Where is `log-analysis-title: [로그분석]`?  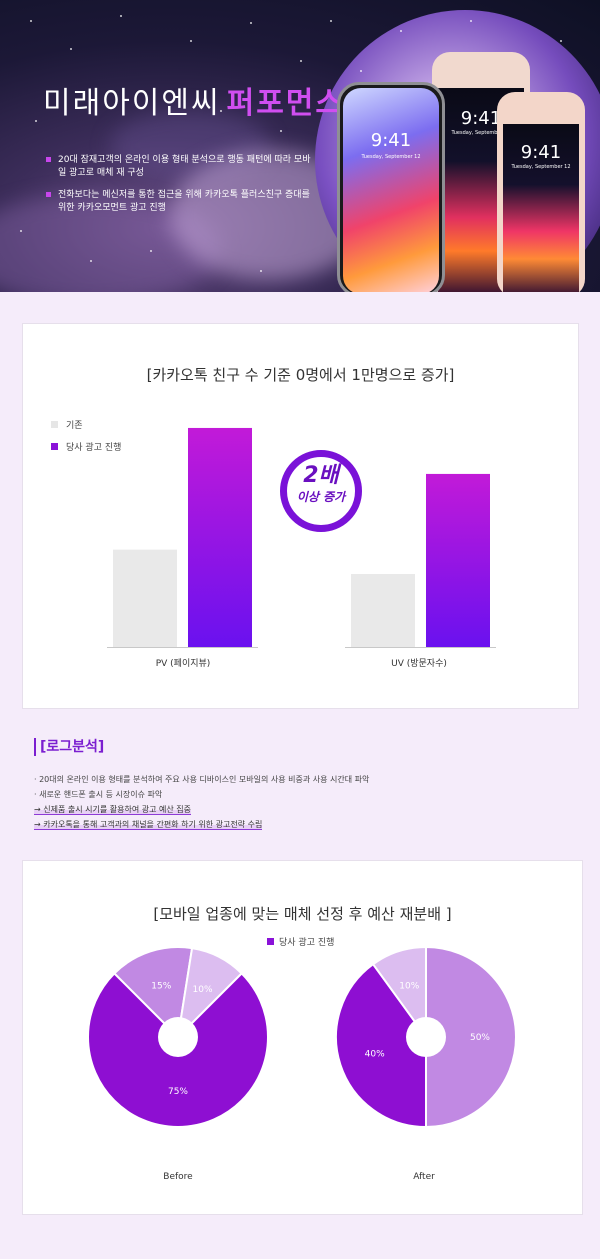 log-analysis-title: [로그분석] is located at coordinates (69, 747).